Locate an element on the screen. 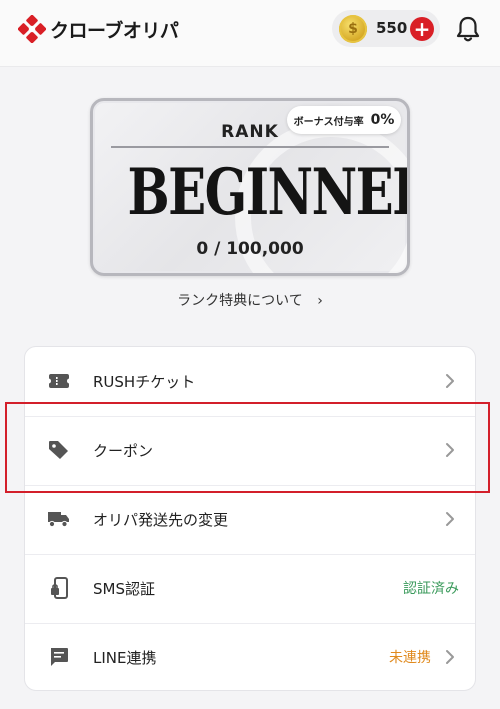  menu-item-label: RUSHチケット is located at coordinates (144, 382).